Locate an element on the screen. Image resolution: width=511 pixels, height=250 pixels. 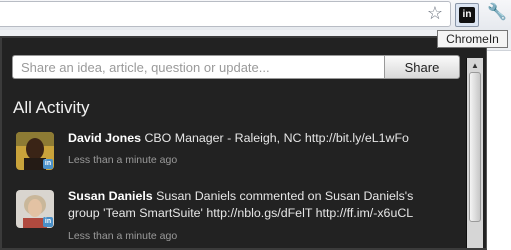
author-name: David Jones is located at coordinates (104, 138).